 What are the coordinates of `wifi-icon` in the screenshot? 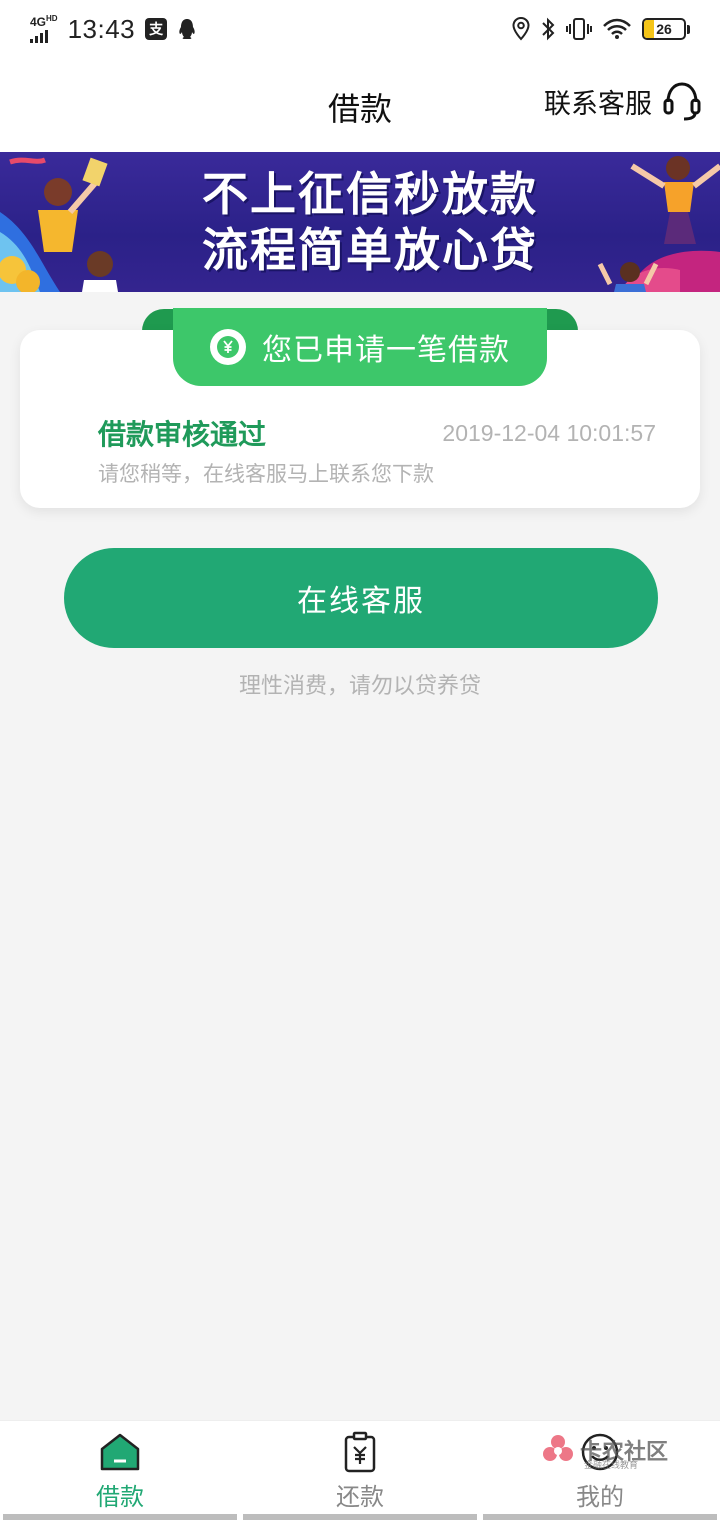 It's located at (617, 28).